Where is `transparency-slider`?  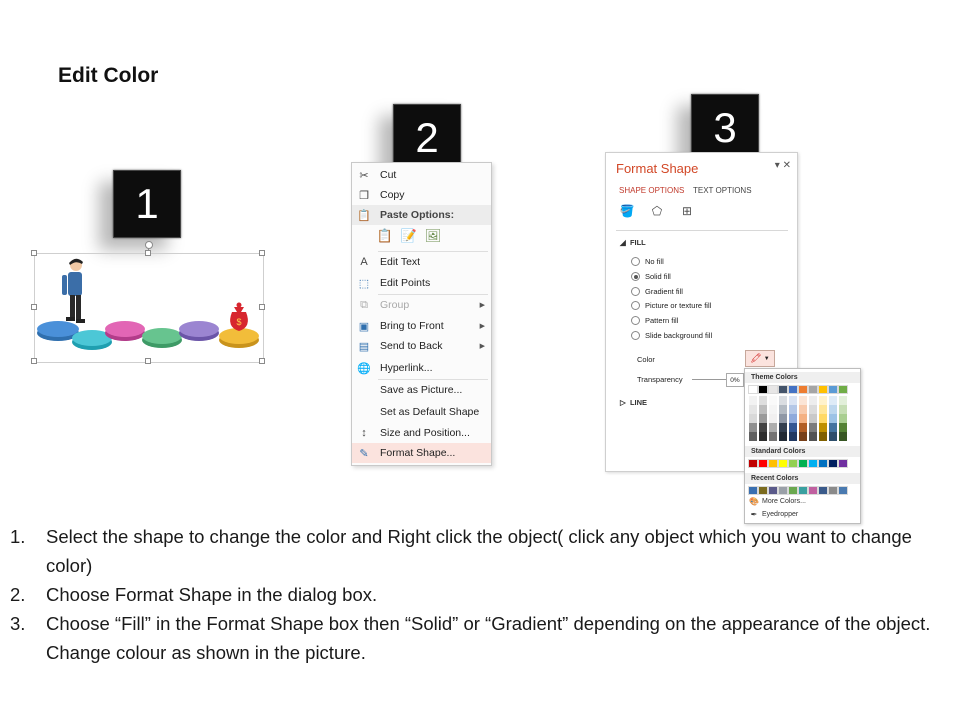 transparency-slider is located at coordinates (710, 379).